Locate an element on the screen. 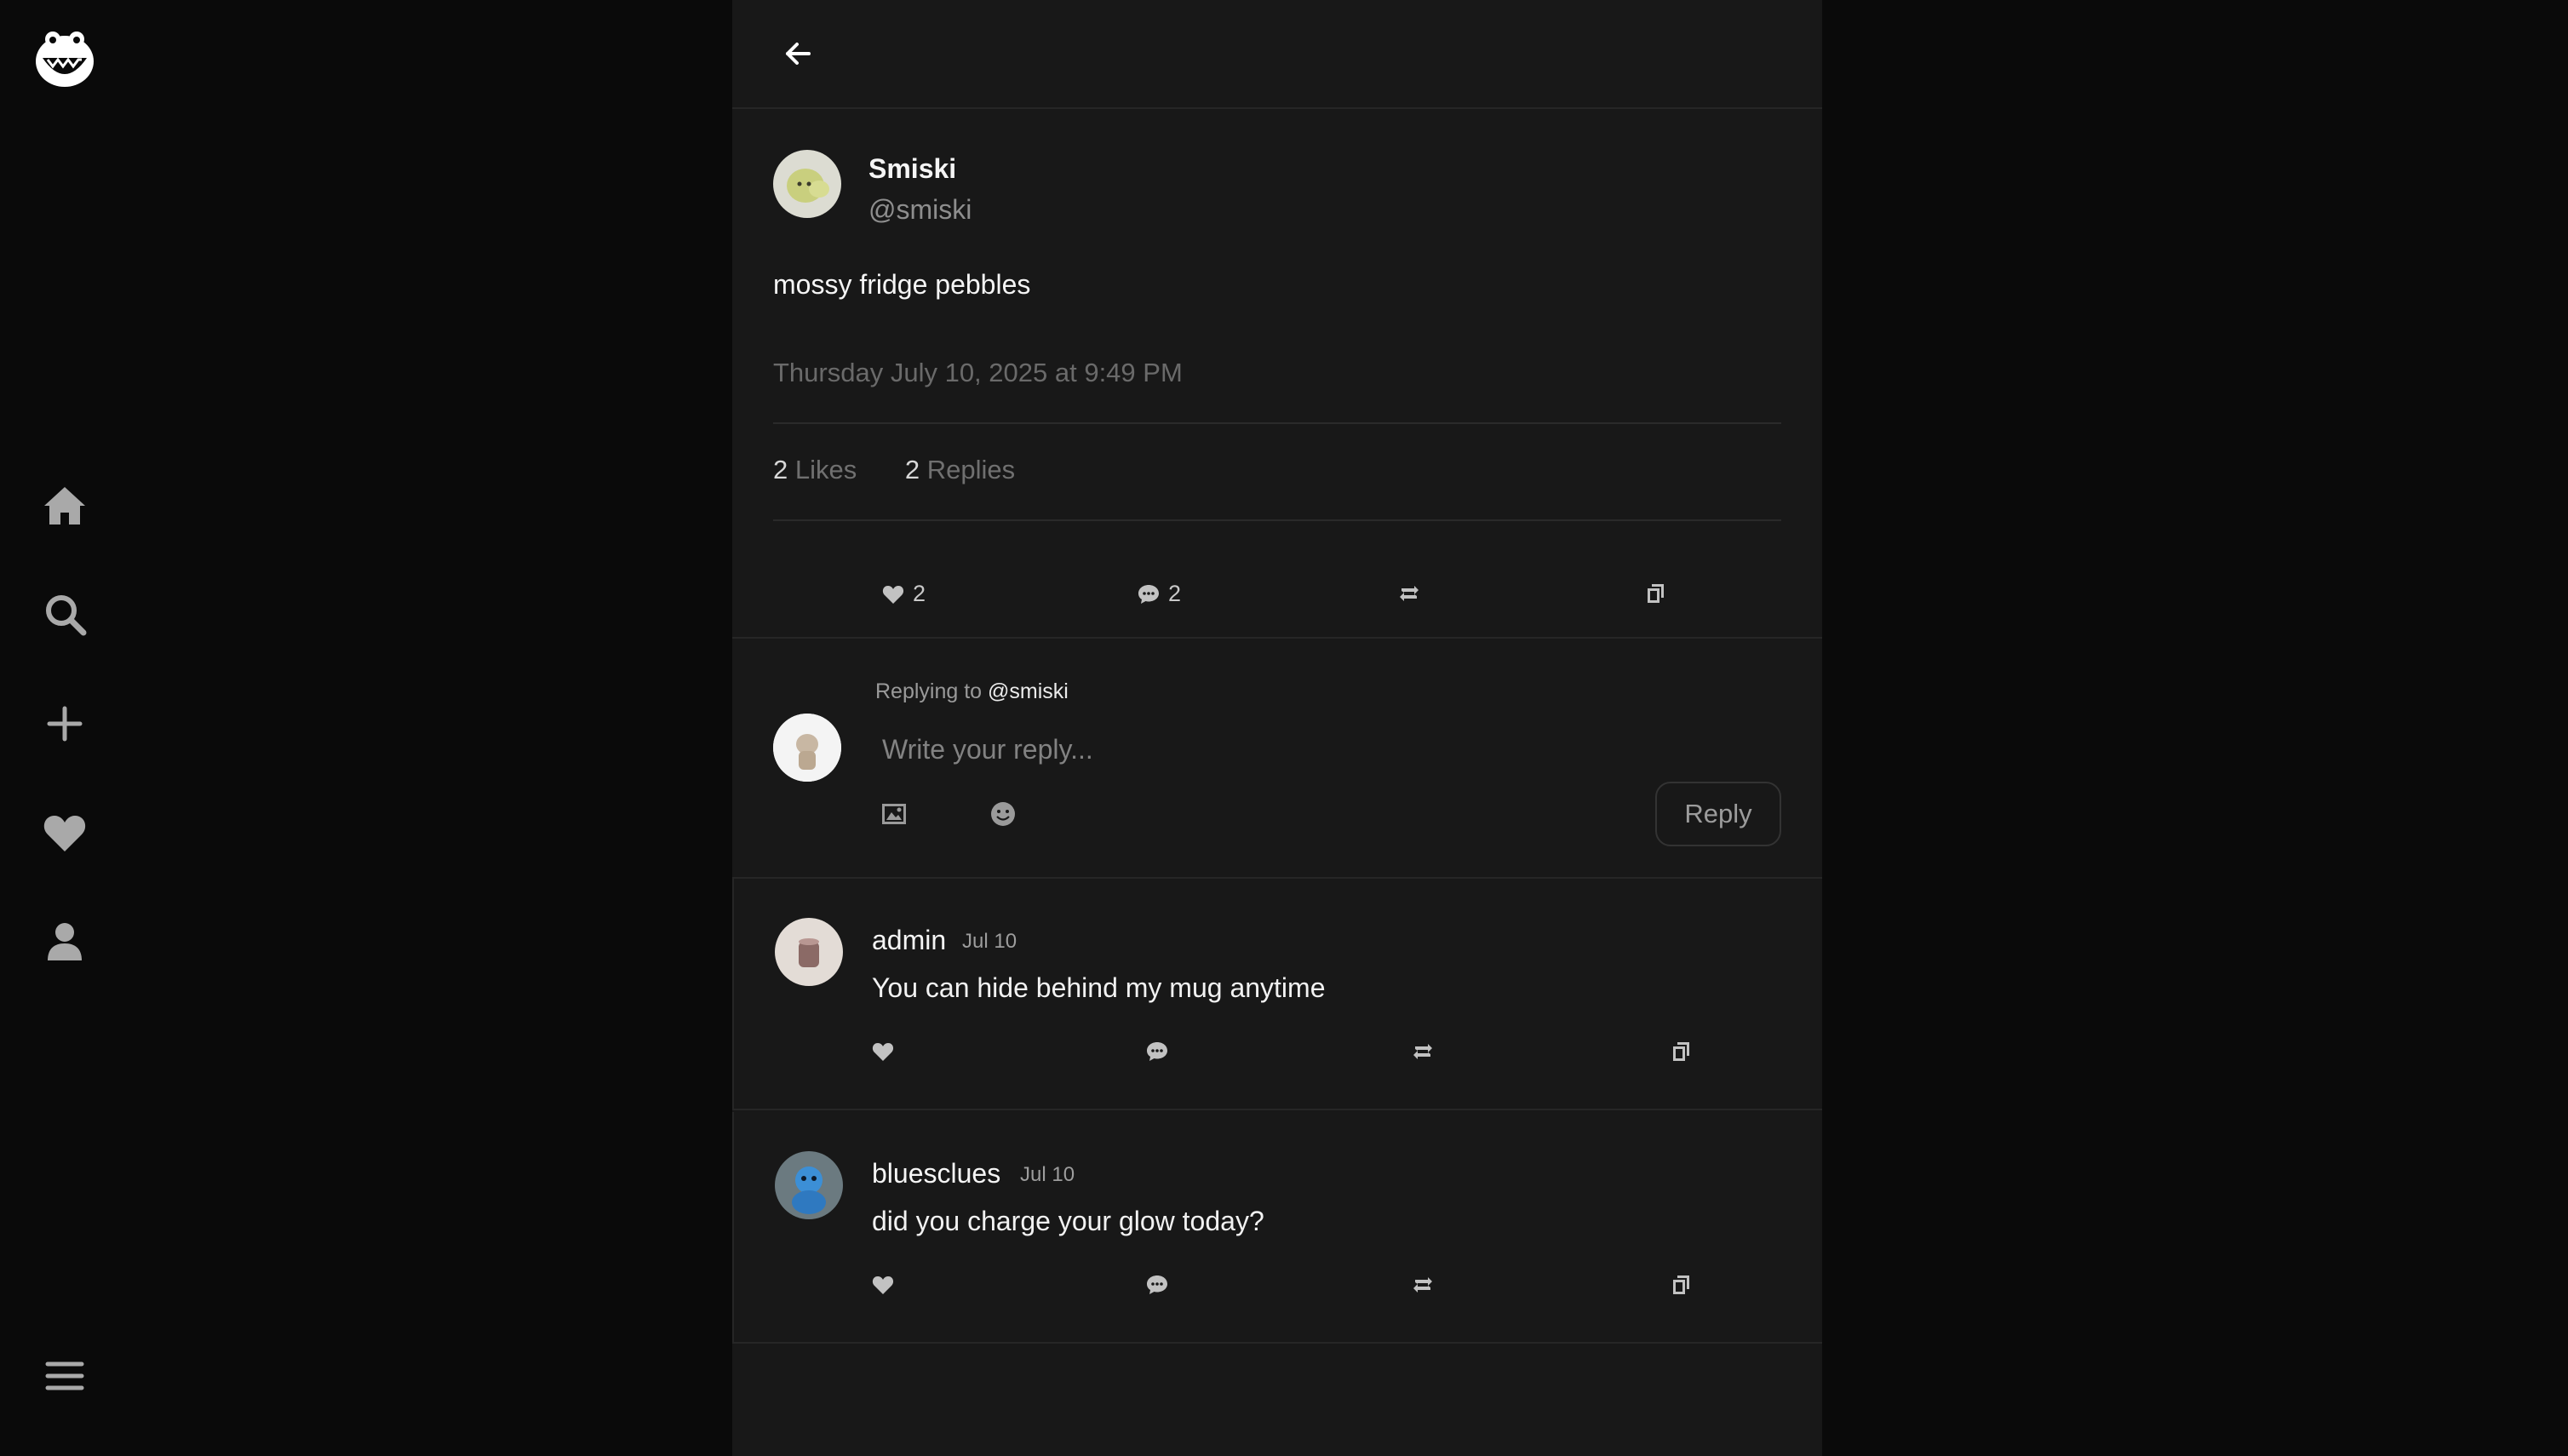 This screenshot has width=2568, height=1456. arrow-left-icon is located at coordinates (798, 54).